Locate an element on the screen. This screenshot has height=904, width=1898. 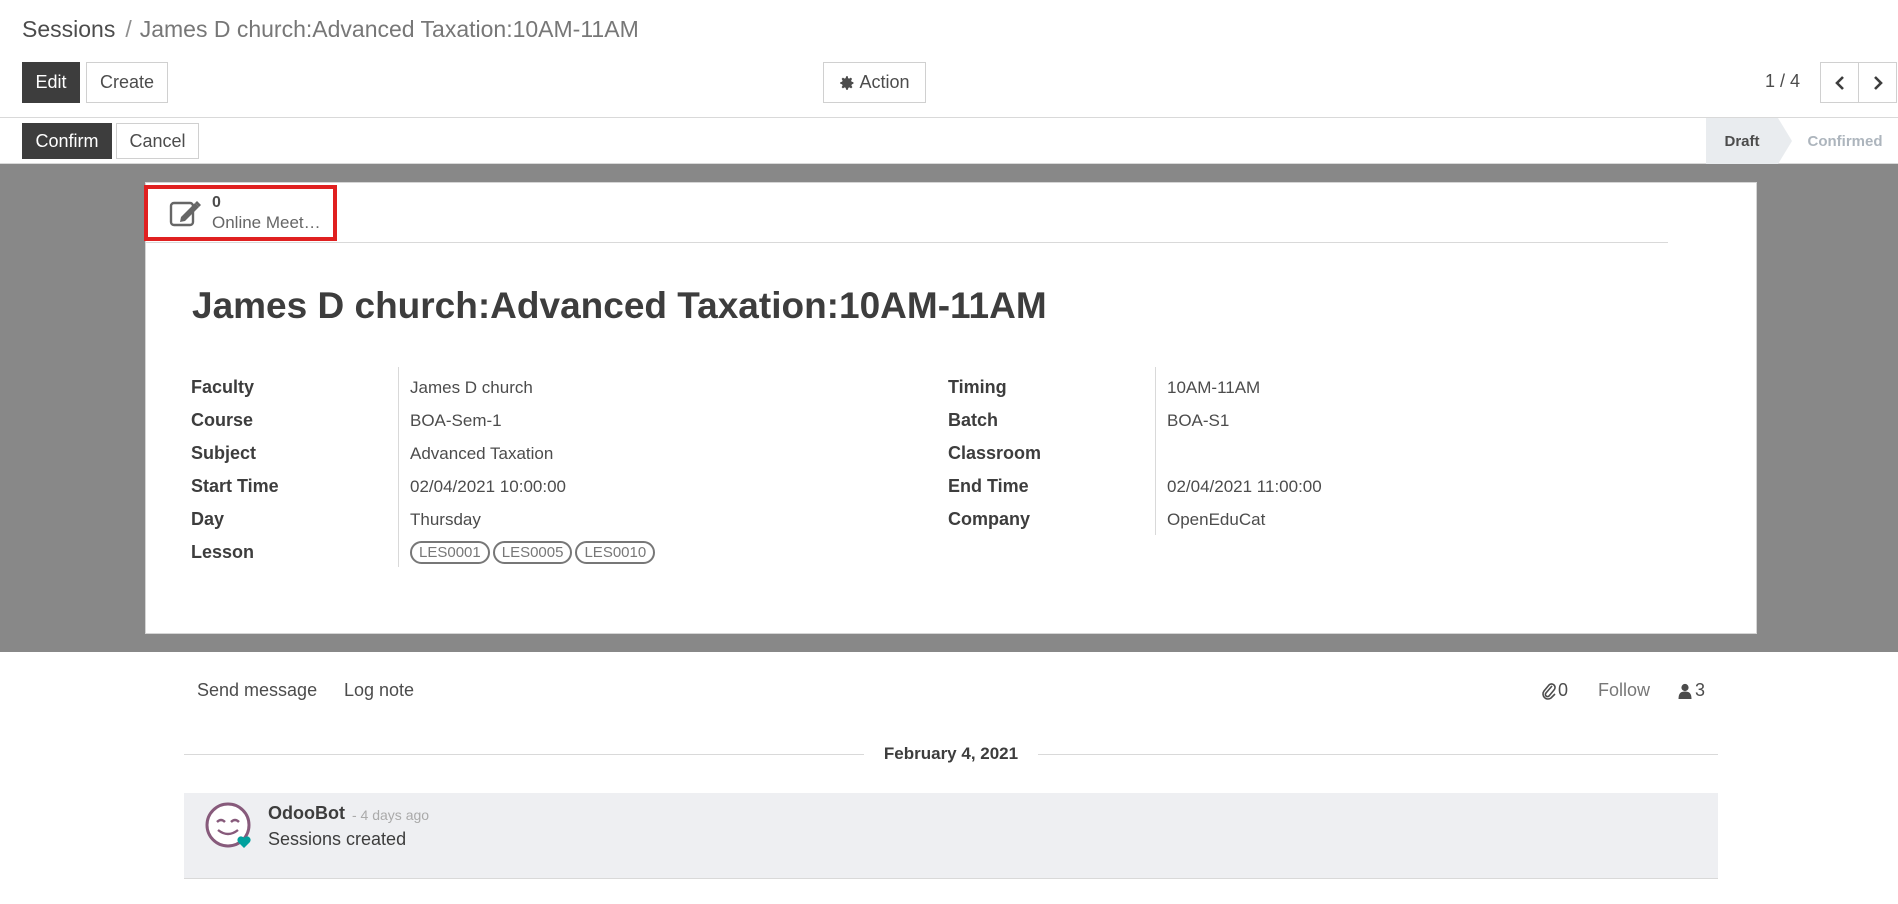
log-note-button: Log note is located at coordinates (379, 690).